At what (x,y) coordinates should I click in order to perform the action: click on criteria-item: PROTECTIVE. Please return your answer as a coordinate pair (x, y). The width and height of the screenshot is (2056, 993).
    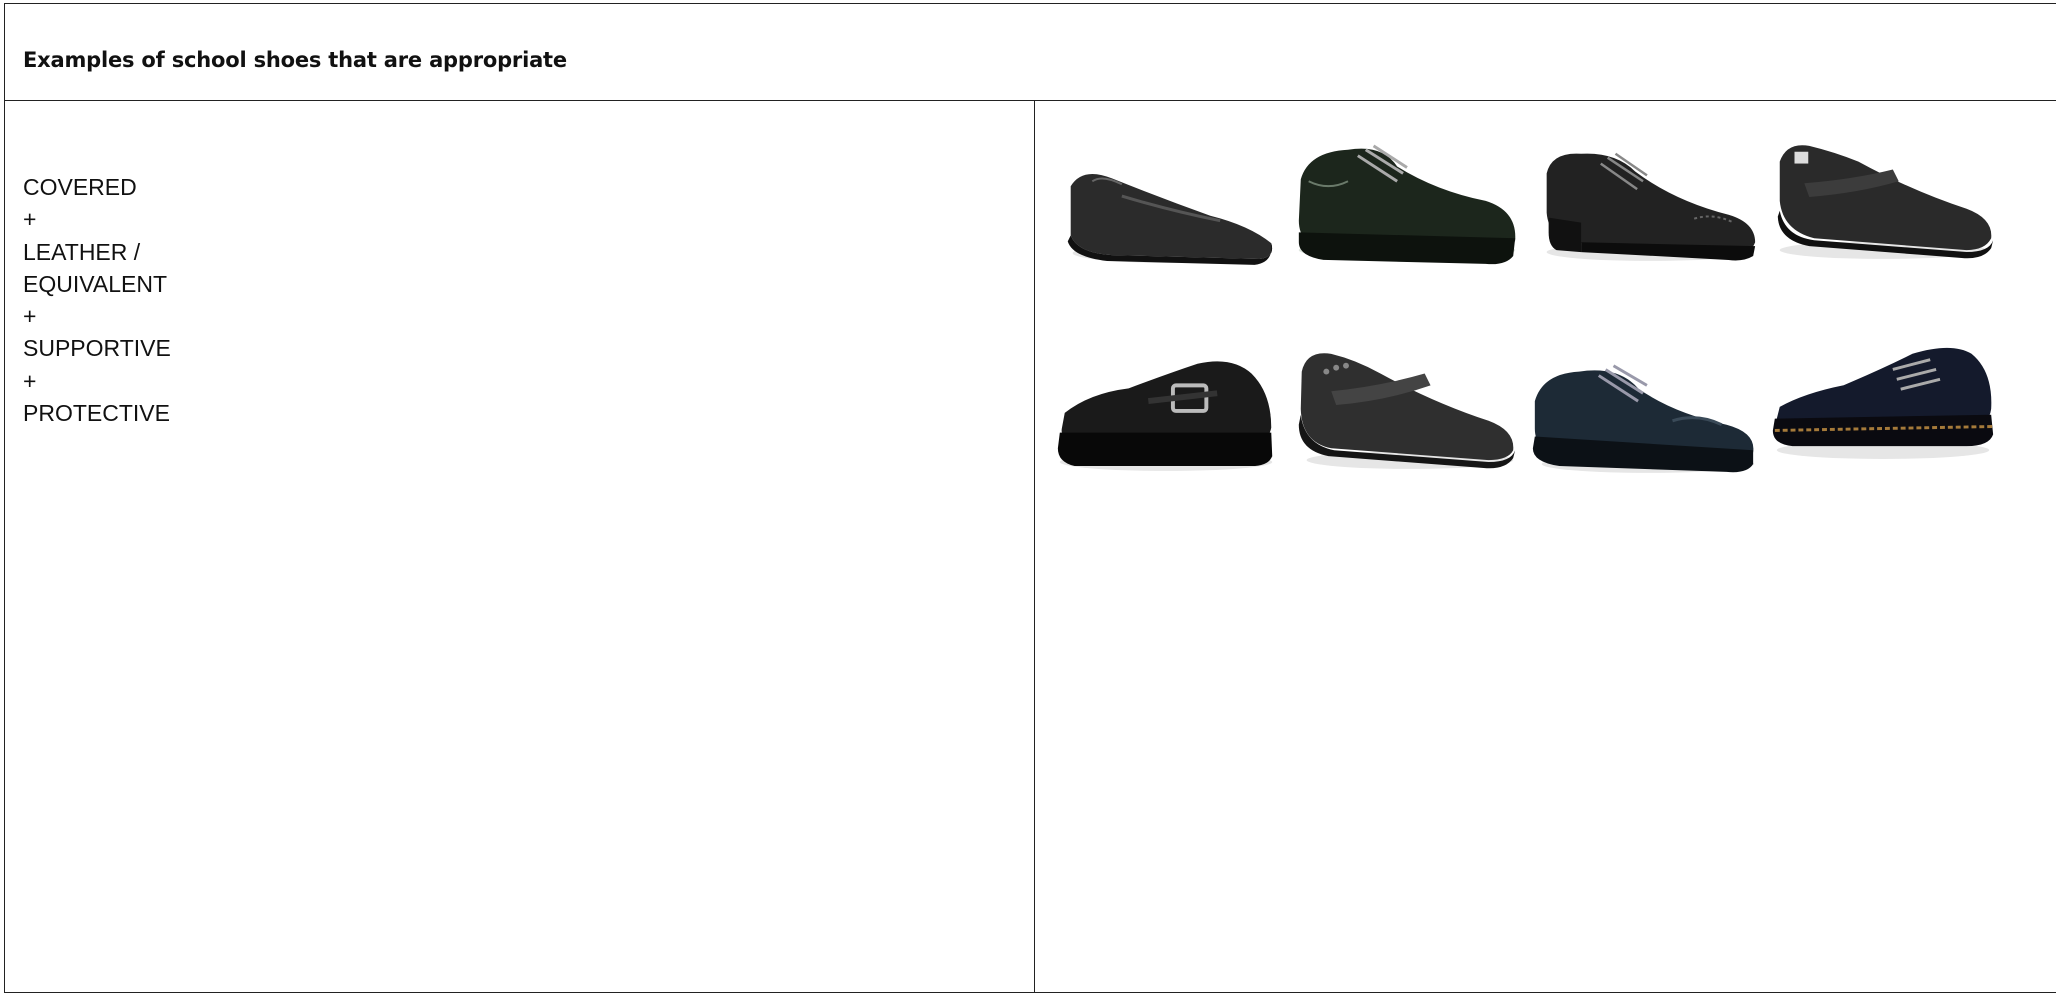
    Looking at the image, I should click on (528, 413).